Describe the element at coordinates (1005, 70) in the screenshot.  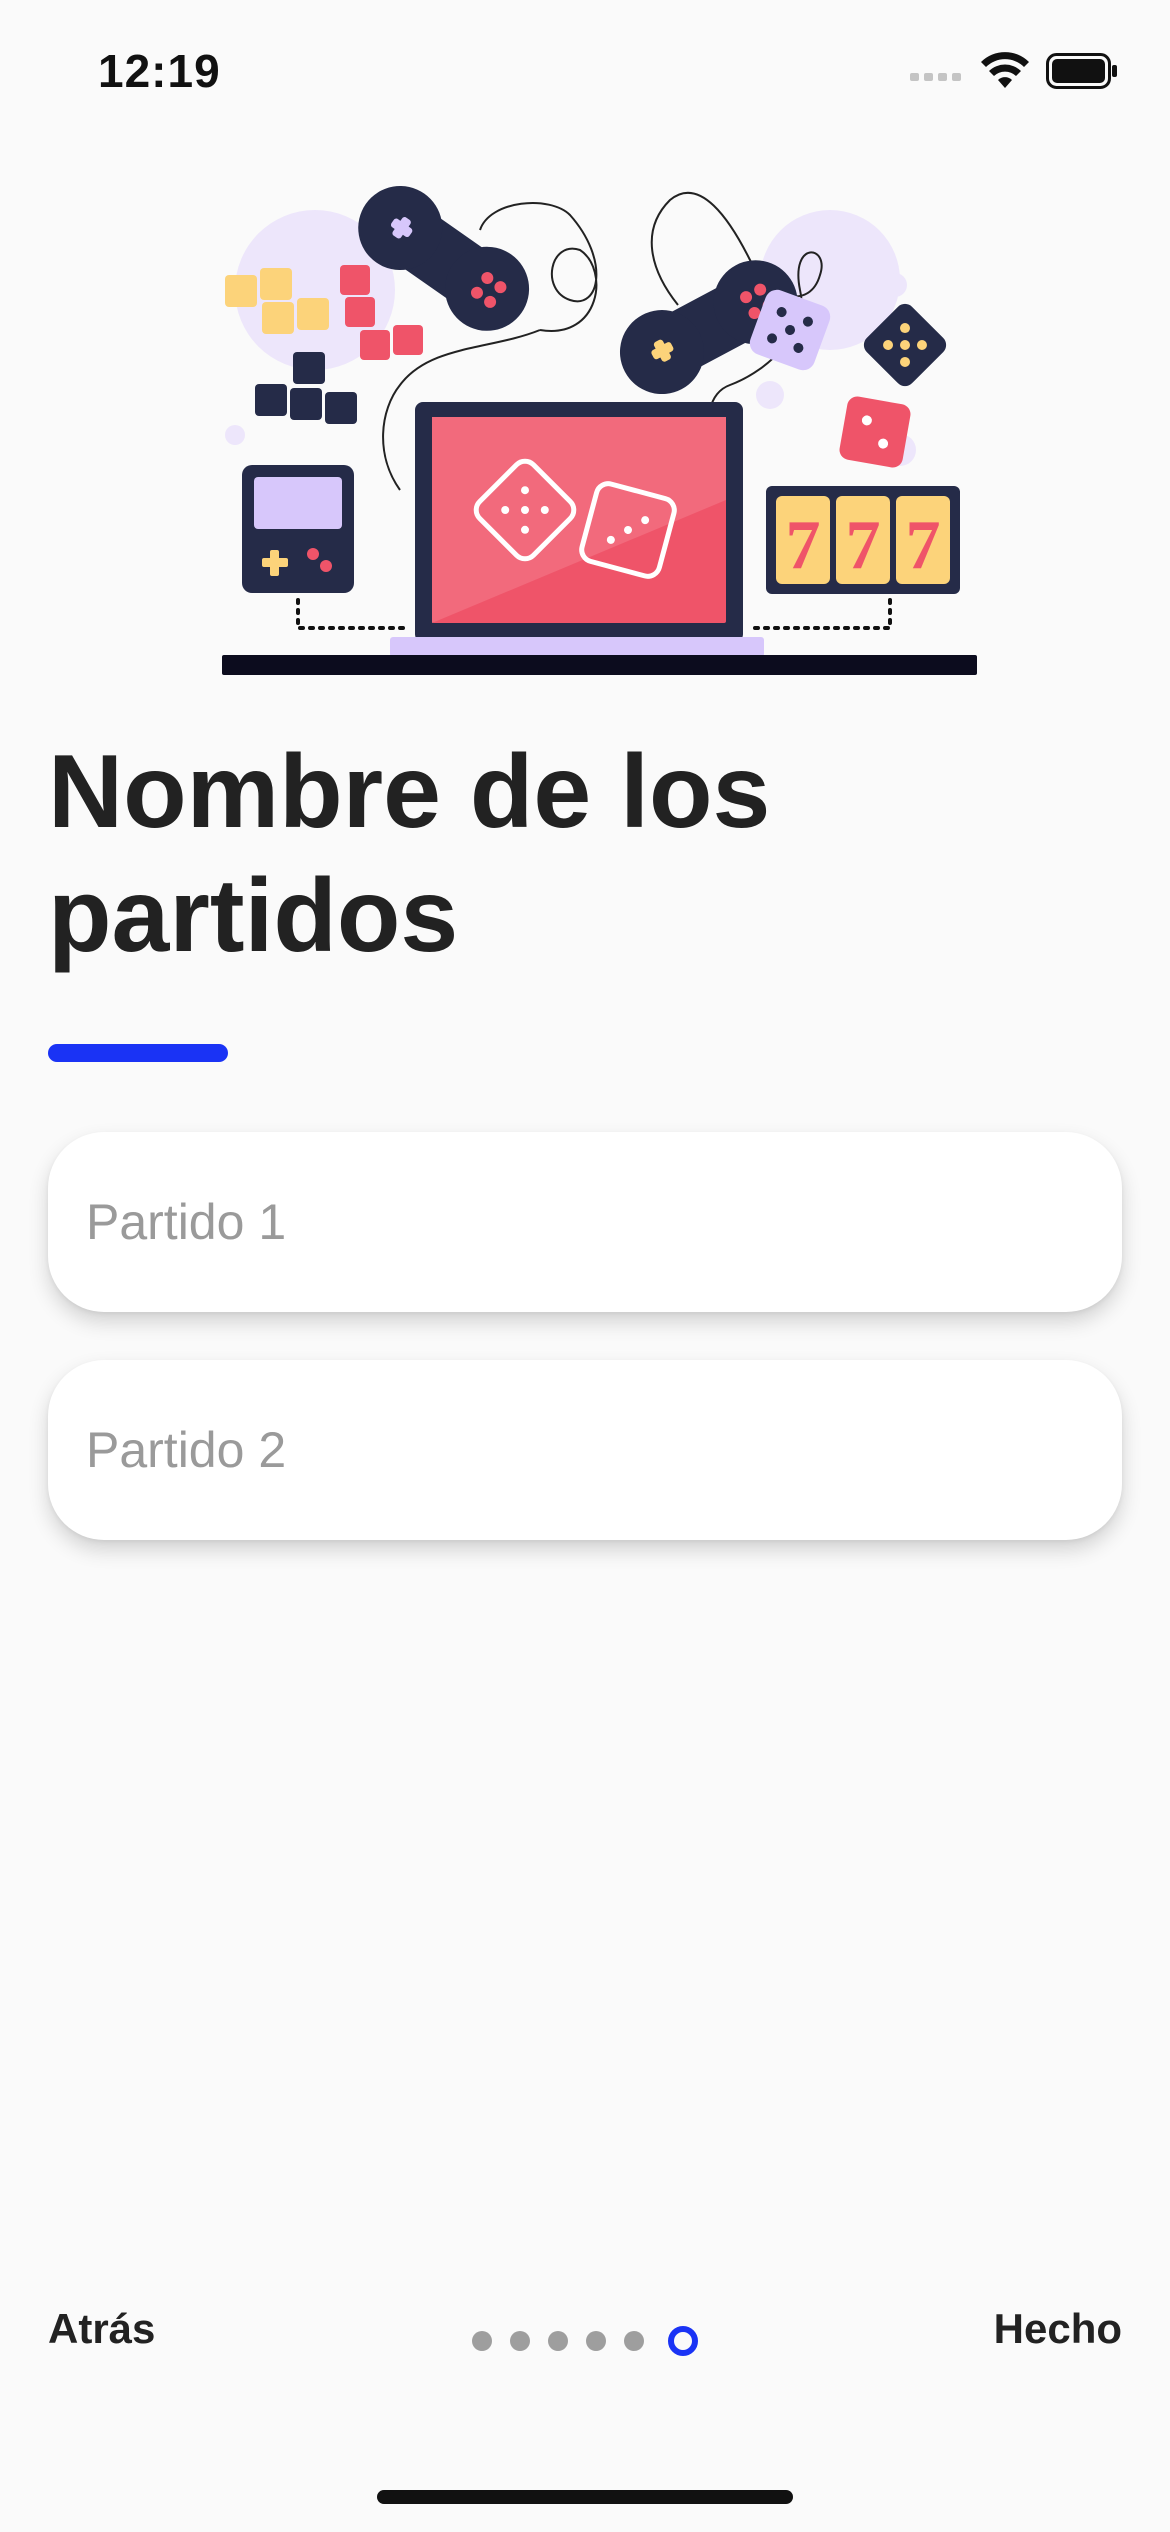
I see `wifi-icon` at that location.